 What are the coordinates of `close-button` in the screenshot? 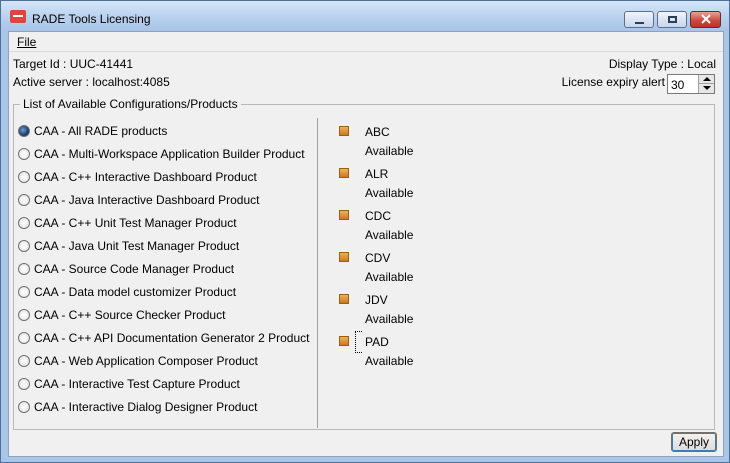 It's located at (705, 19).